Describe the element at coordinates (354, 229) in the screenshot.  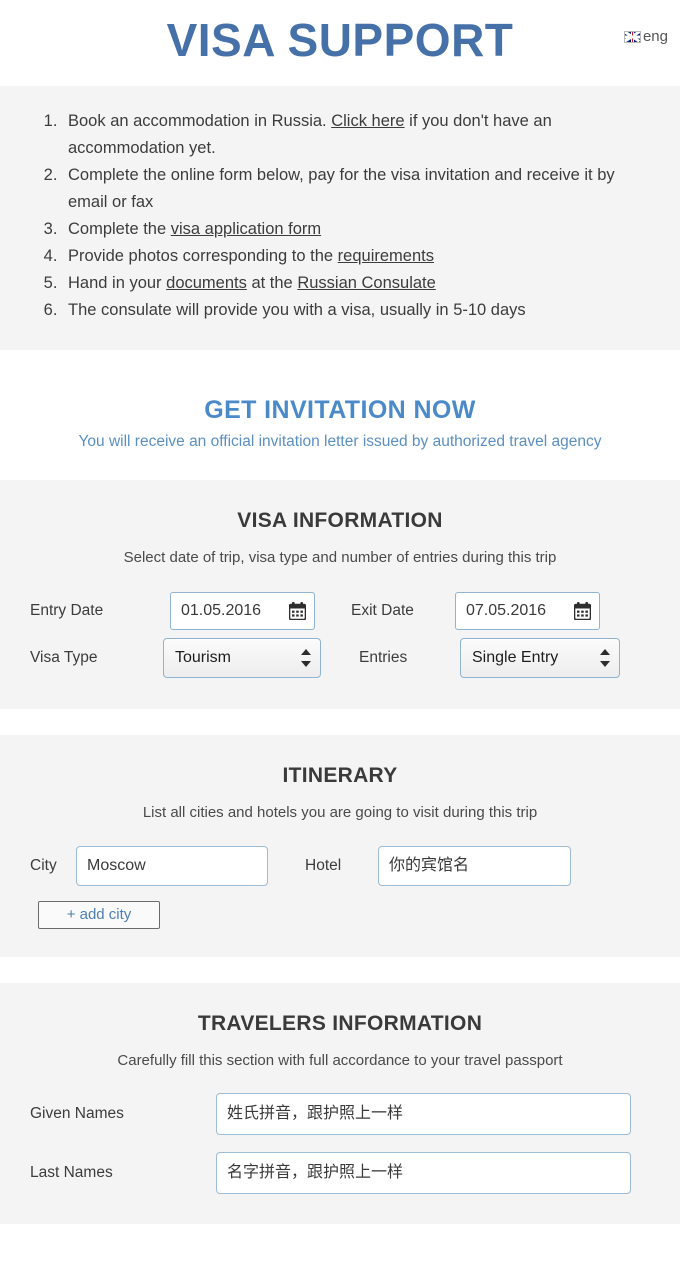
I see `instruction-item: Complete the visa application form` at that location.